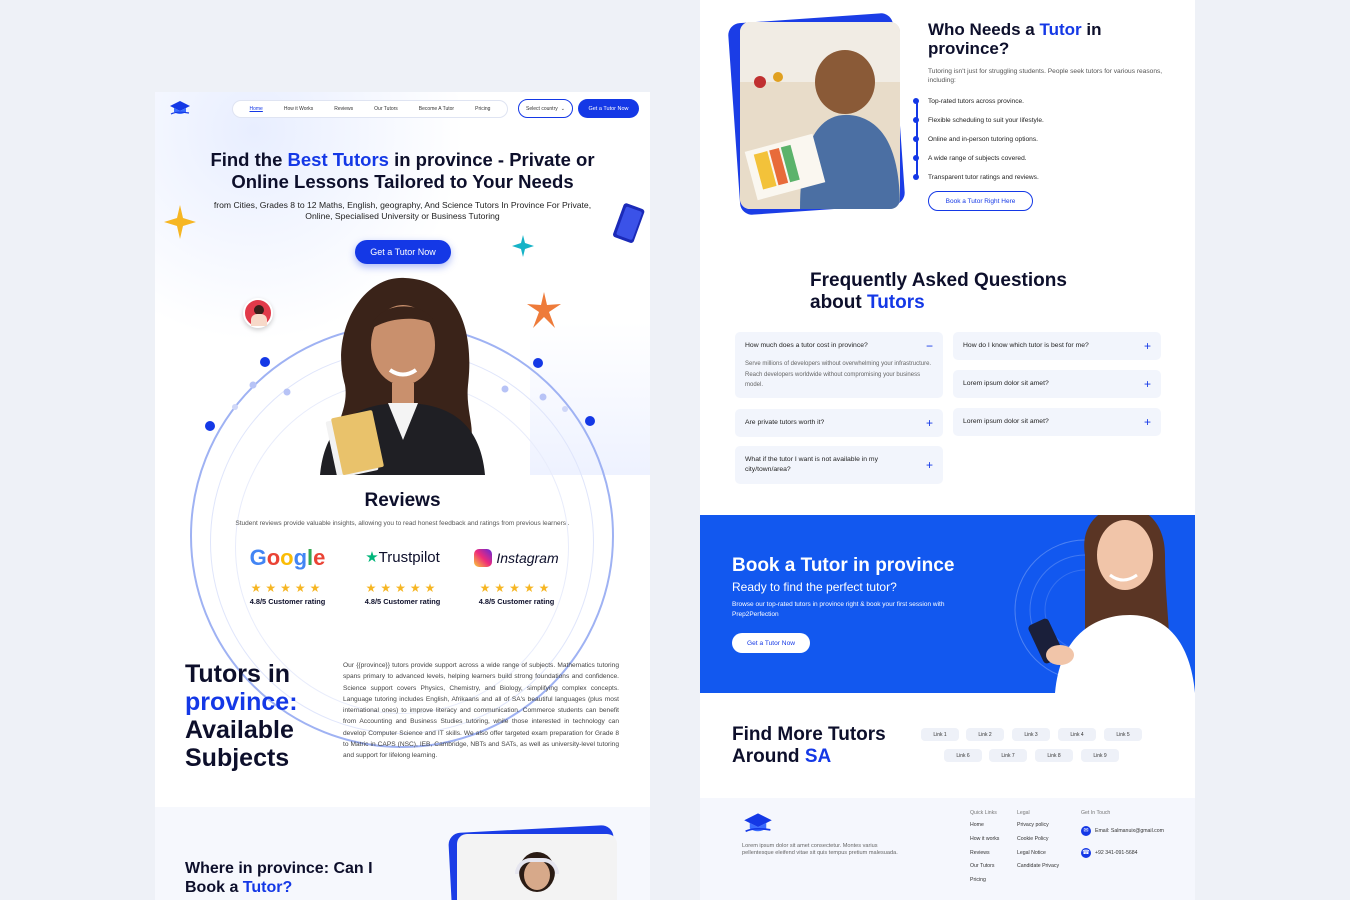  I want to click on footer-link-reviews: Reviews, so click(984, 857).